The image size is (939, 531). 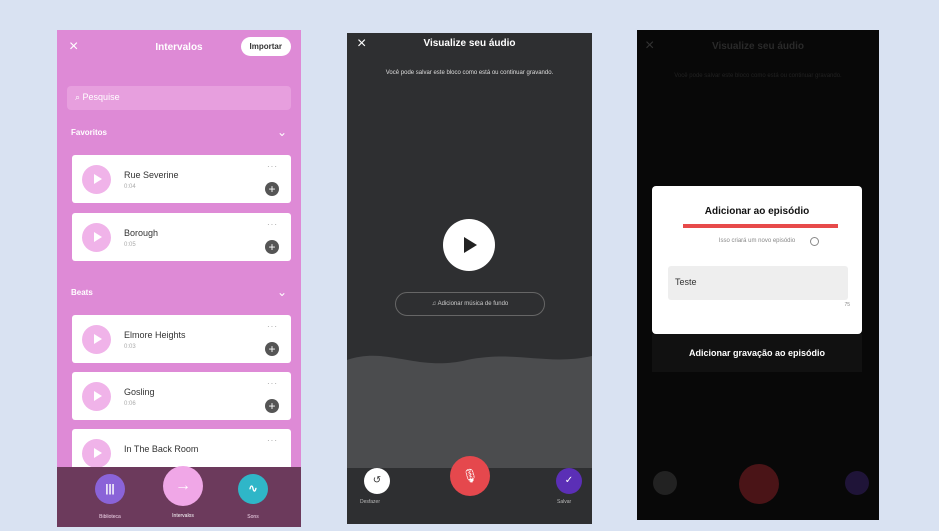 What do you see at coordinates (101, 97) in the screenshot?
I see `search-placeholder: Pesquise` at bounding box center [101, 97].